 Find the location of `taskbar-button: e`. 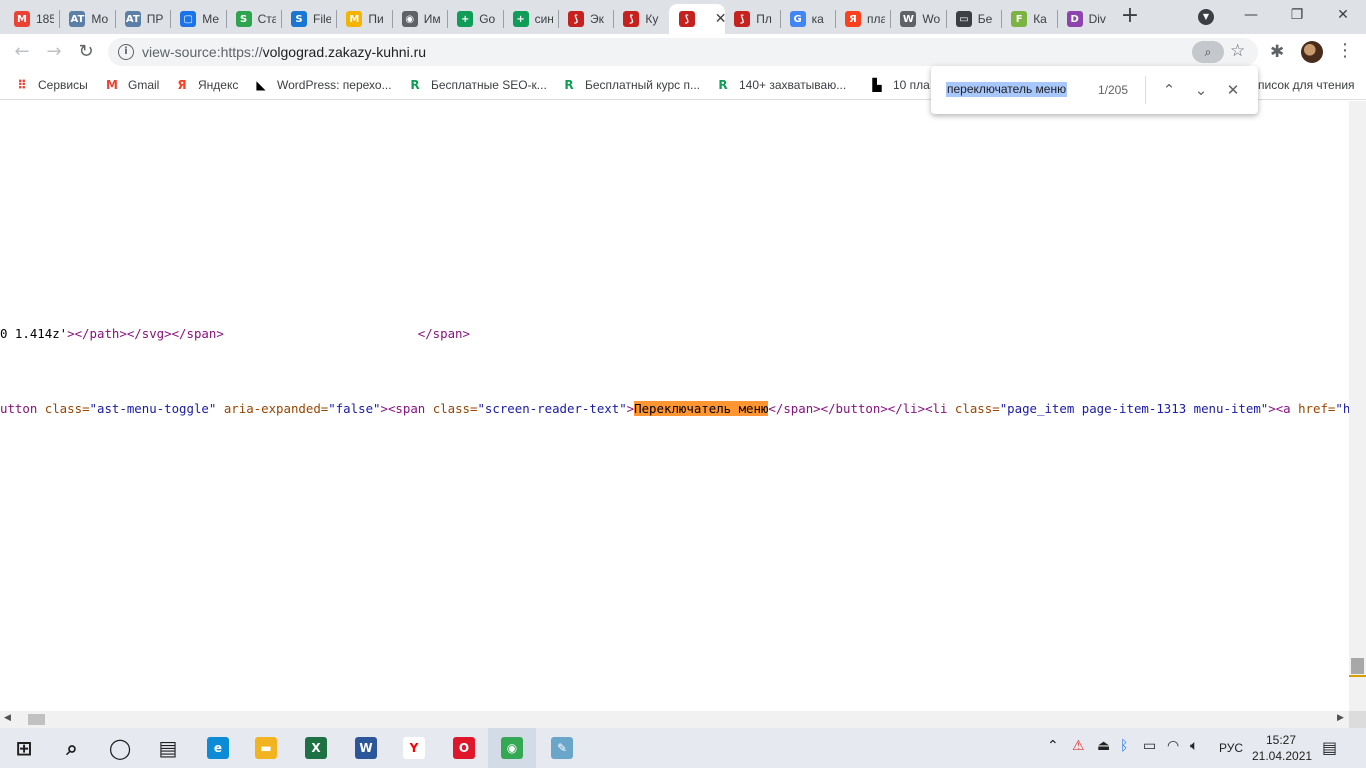

taskbar-button: e is located at coordinates (218, 748).